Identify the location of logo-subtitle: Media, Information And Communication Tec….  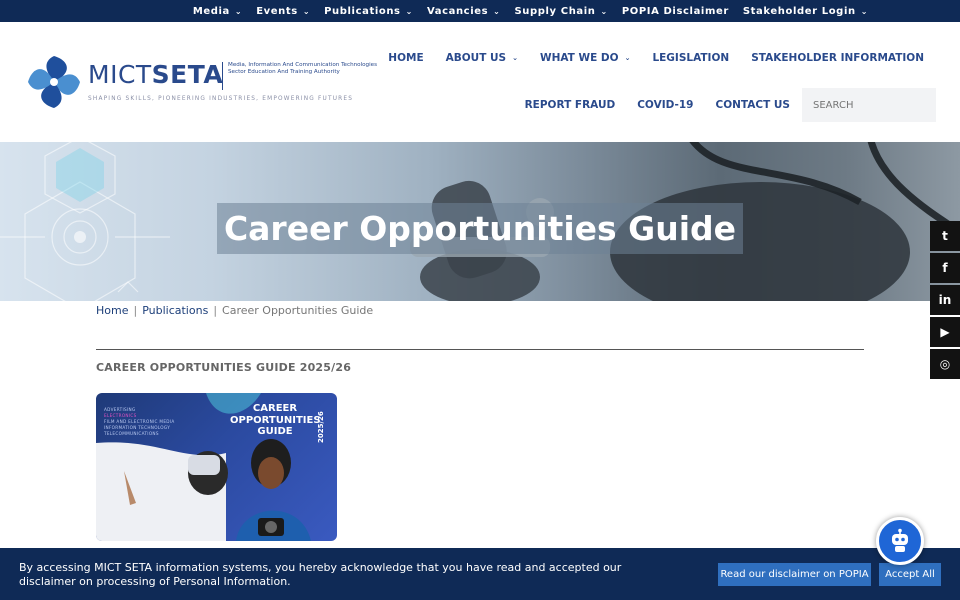
(303, 68).